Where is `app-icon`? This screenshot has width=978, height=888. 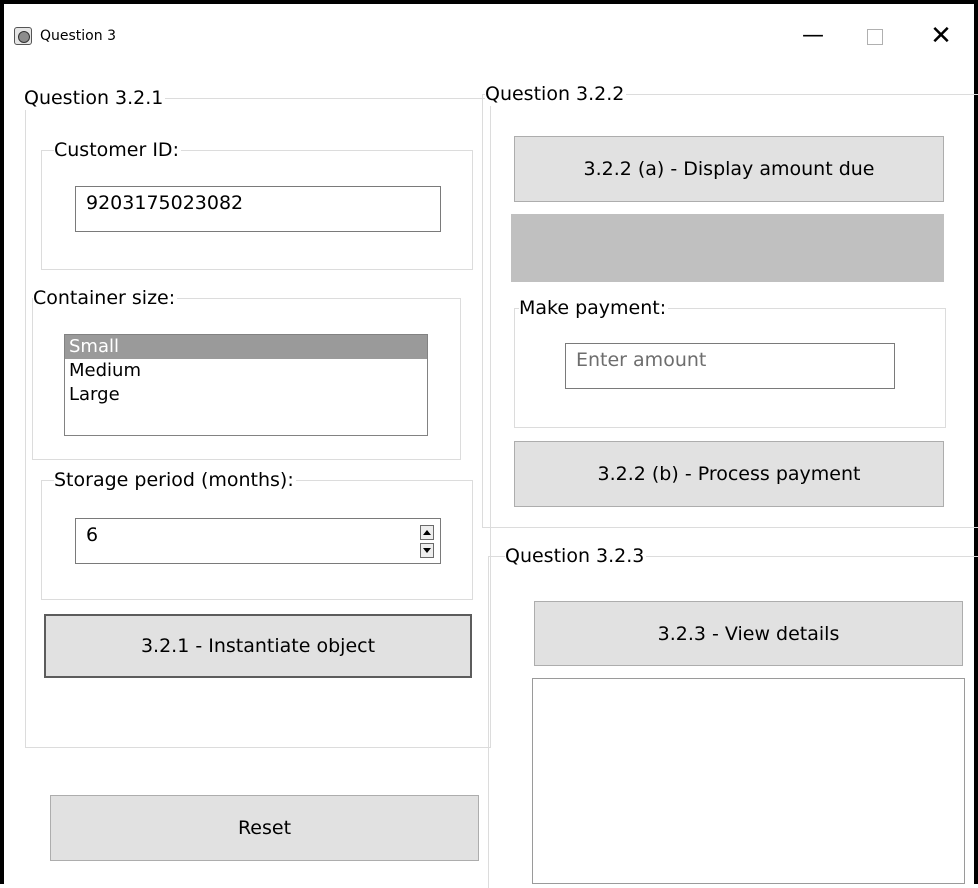
app-icon is located at coordinates (23, 36).